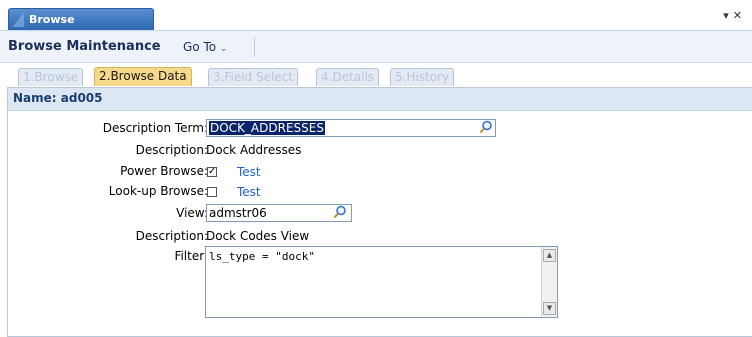 The image size is (752, 337). Describe the element at coordinates (191, 256) in the screenshot. I see `filter-label: Filter:` at that location.